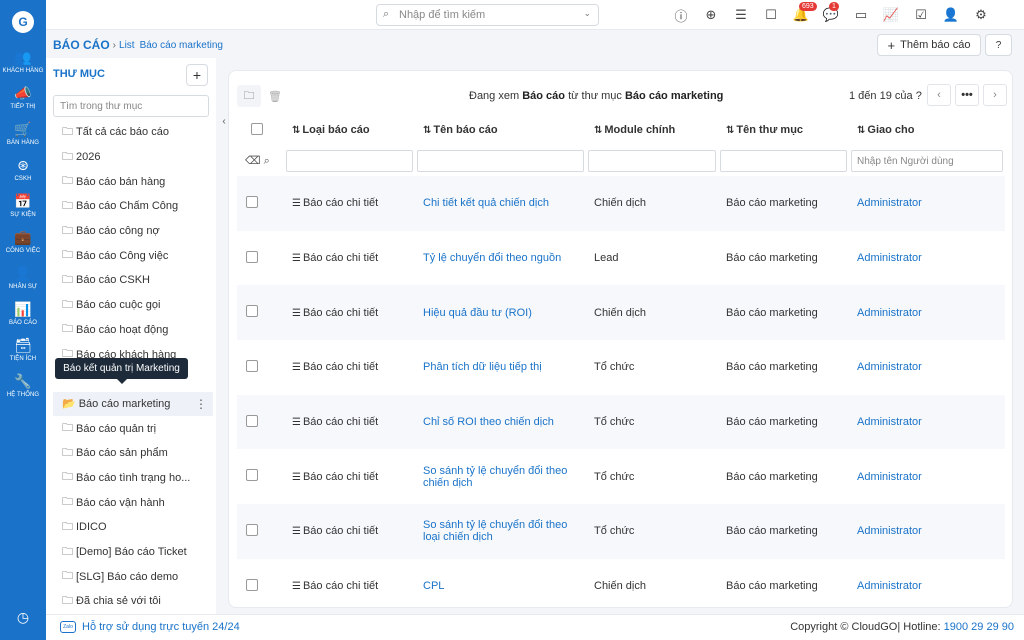  What do you see at coordinates (23, 242) in the screenshot?
I see `rail-item-5: 💼 CÔNG VIỆC` at bounding box center [23, 242].